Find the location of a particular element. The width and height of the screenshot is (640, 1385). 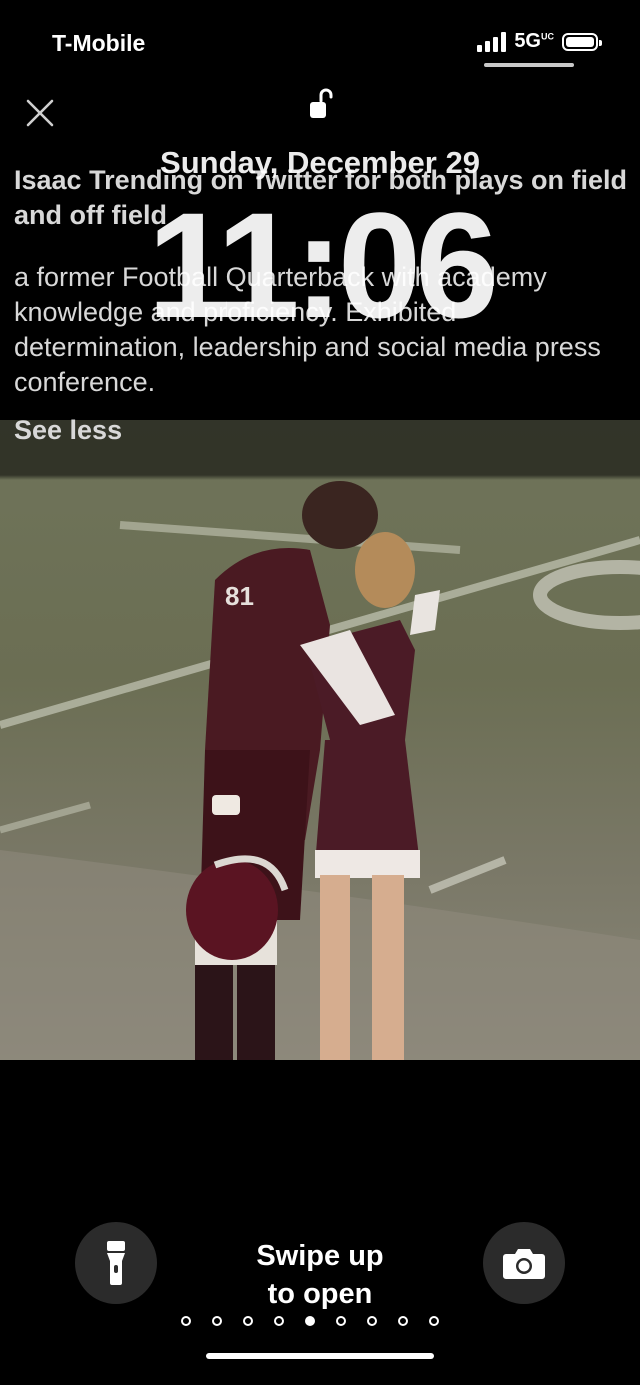

status-indicators: 5GUC is located at coordinates (539, 41).